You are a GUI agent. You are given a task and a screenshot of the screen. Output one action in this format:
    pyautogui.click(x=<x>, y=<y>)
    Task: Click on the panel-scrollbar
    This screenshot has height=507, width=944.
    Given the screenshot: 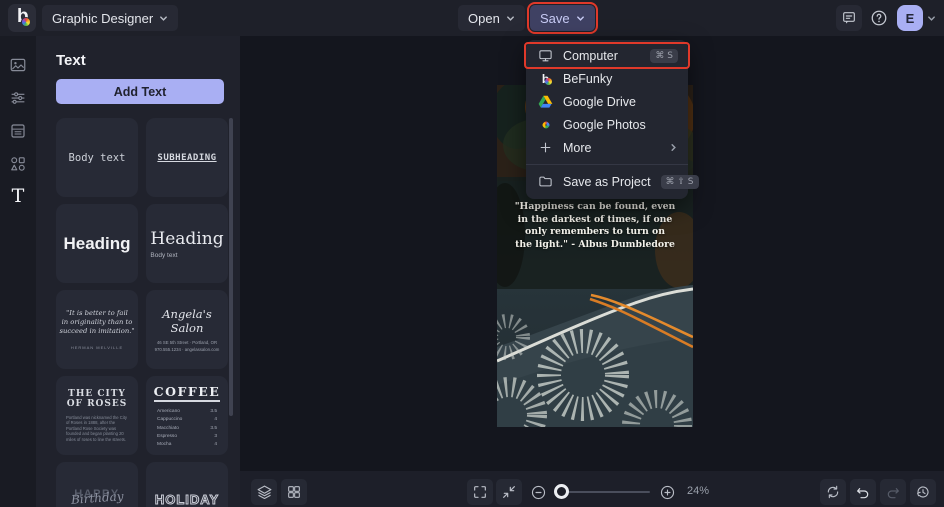 What is the action you would take?
    pyautogui.click(x=231, y=267)
    